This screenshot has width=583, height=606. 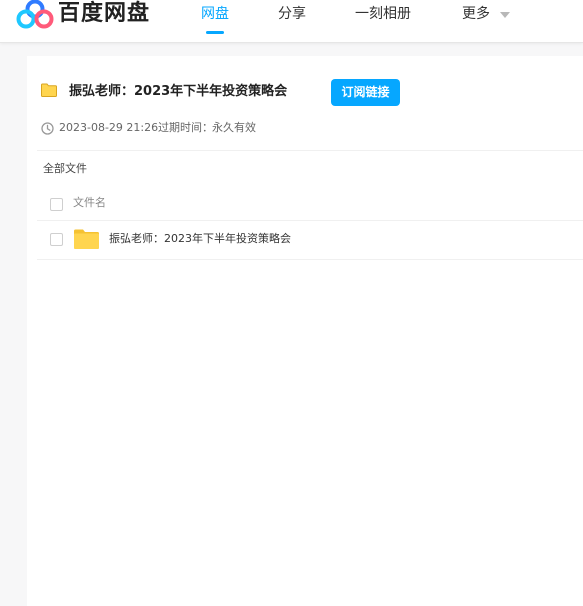 I want to click on column-header-filename: 文件名, so click(x=89, y=203).